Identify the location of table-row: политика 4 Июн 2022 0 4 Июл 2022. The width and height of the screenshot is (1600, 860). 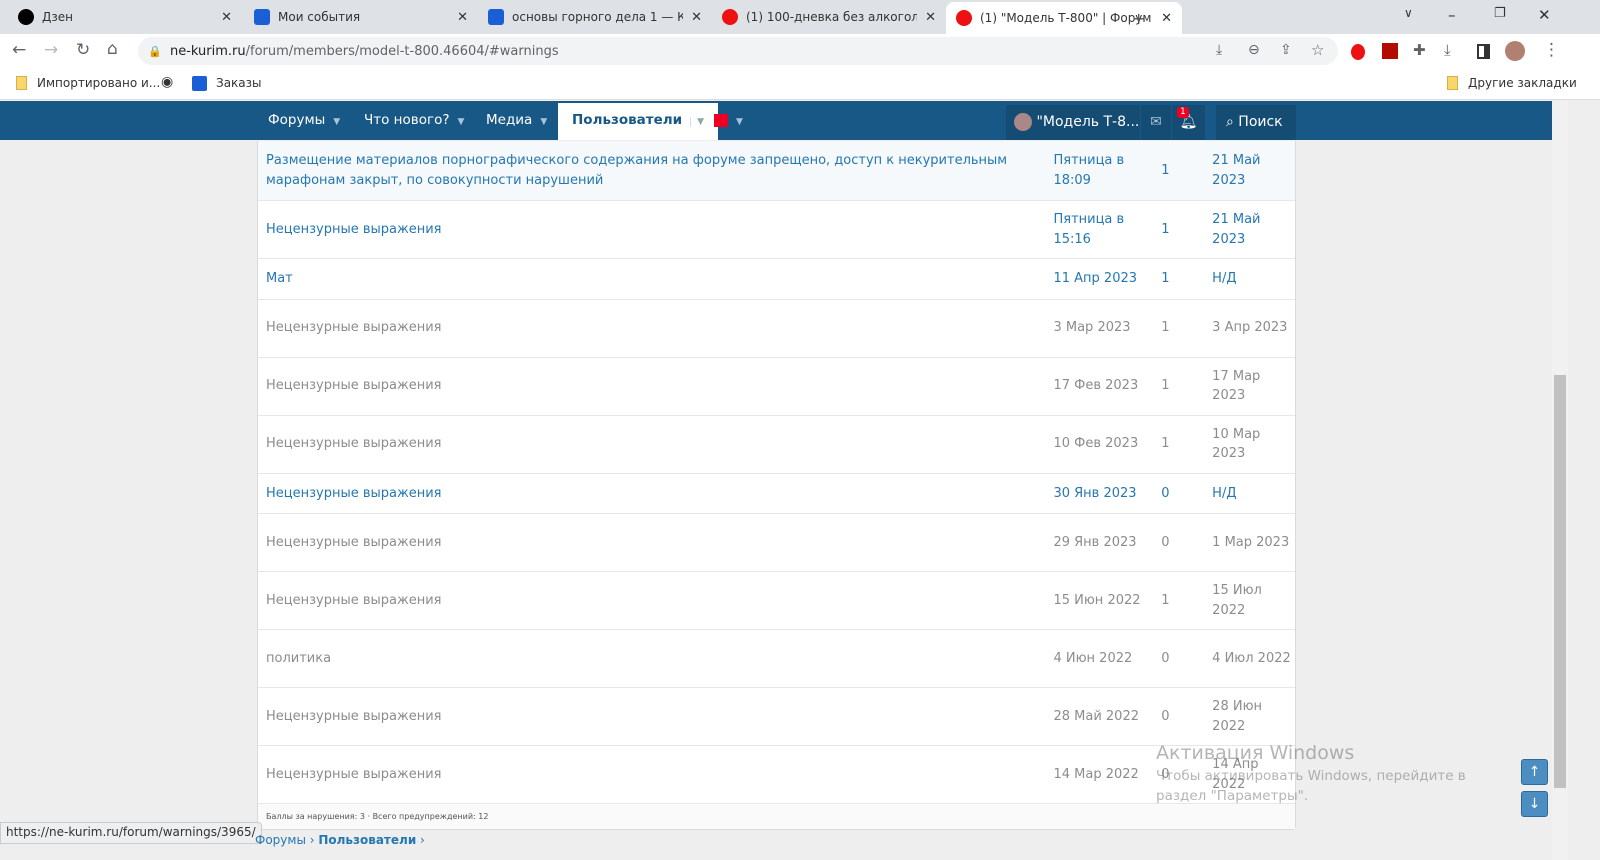
(776, 659).